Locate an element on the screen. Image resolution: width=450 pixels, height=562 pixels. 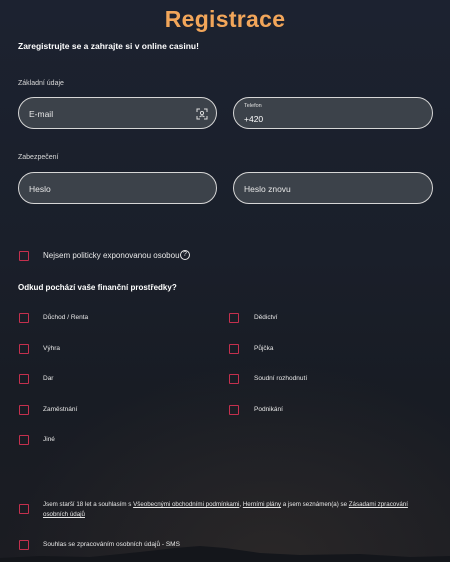
funds-checkbox-duchod is located at coordinates (24, 318).